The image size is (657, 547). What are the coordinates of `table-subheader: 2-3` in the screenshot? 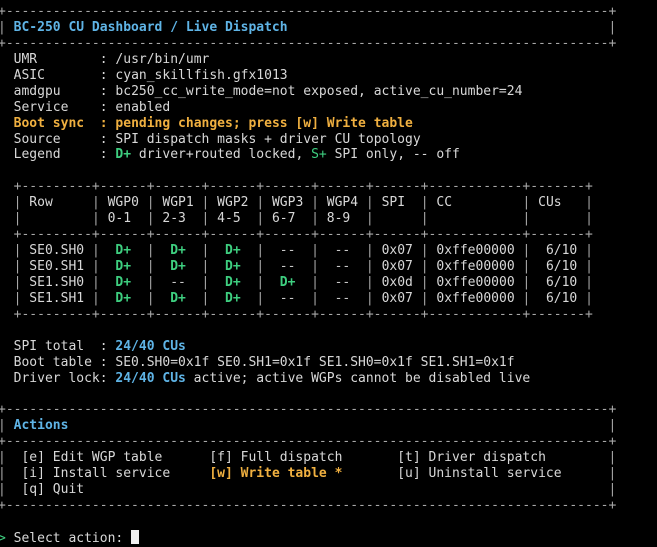 It's located at (178, 219).